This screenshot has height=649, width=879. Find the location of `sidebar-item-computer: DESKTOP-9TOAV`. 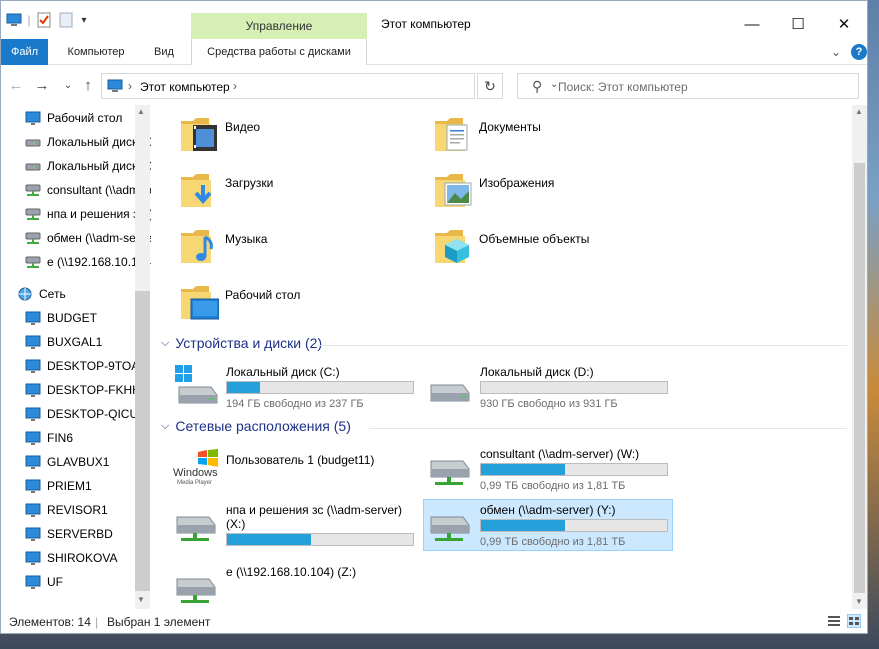

sidebar-item-computer: DESKTOP-9TOAV is located at coordinates (88, 366).